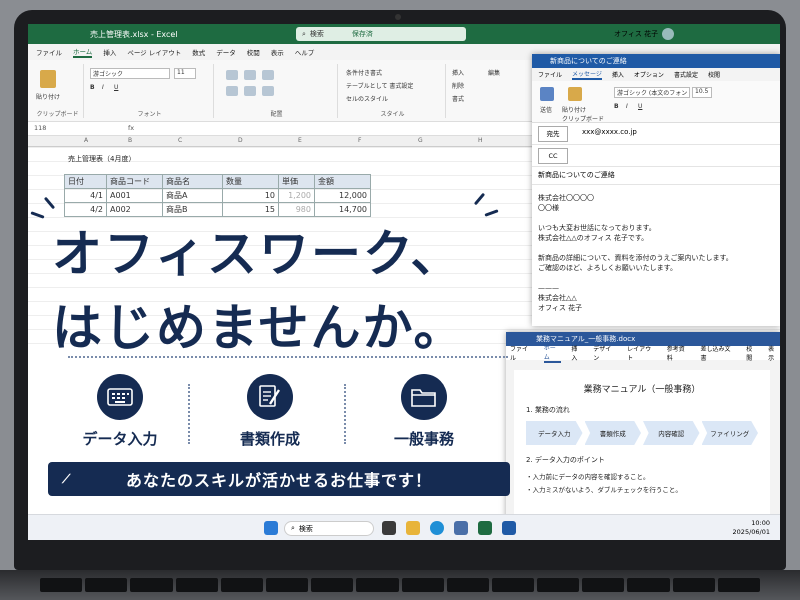 The height and width of the screenshot is (600, 800). What do you see at coordinates (329, 528) in the screenshot?
I see `taskbar-search: ⌕ 検索` at bounding box center [329, 528].